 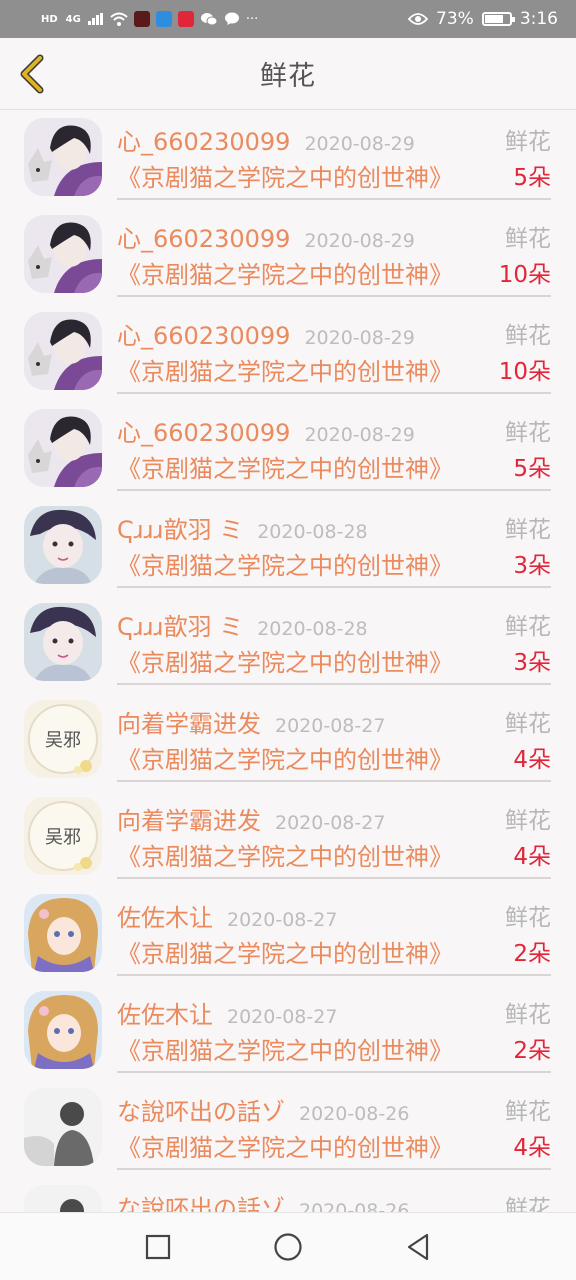 I want to click on list-item-info: 心_660230099 2020-08-29 鲜花 《京剧猫之学院之中的创世神》 10朵, so click(x=334, y=253).